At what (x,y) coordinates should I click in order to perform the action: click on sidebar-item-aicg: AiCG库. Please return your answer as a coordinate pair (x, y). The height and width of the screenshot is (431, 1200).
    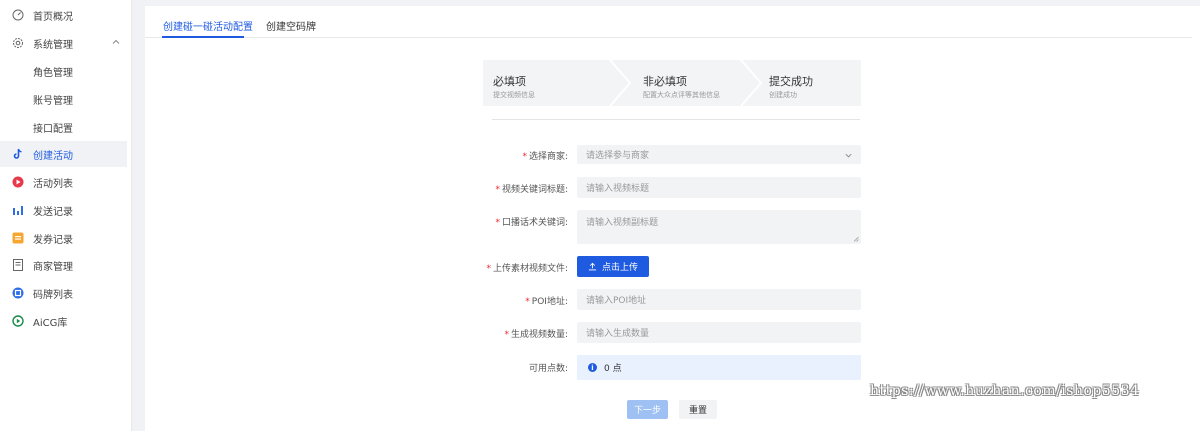
    Looking at the image, I should click on (63, 321).